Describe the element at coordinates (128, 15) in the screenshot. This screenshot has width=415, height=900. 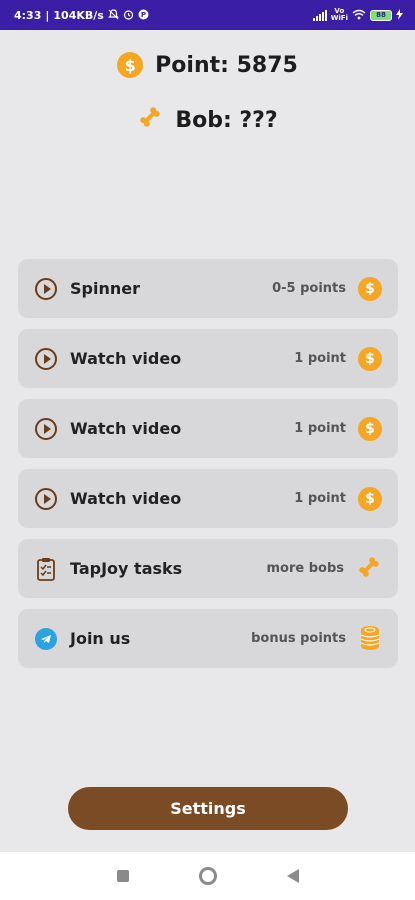
I see `alarm-icon` at that location.